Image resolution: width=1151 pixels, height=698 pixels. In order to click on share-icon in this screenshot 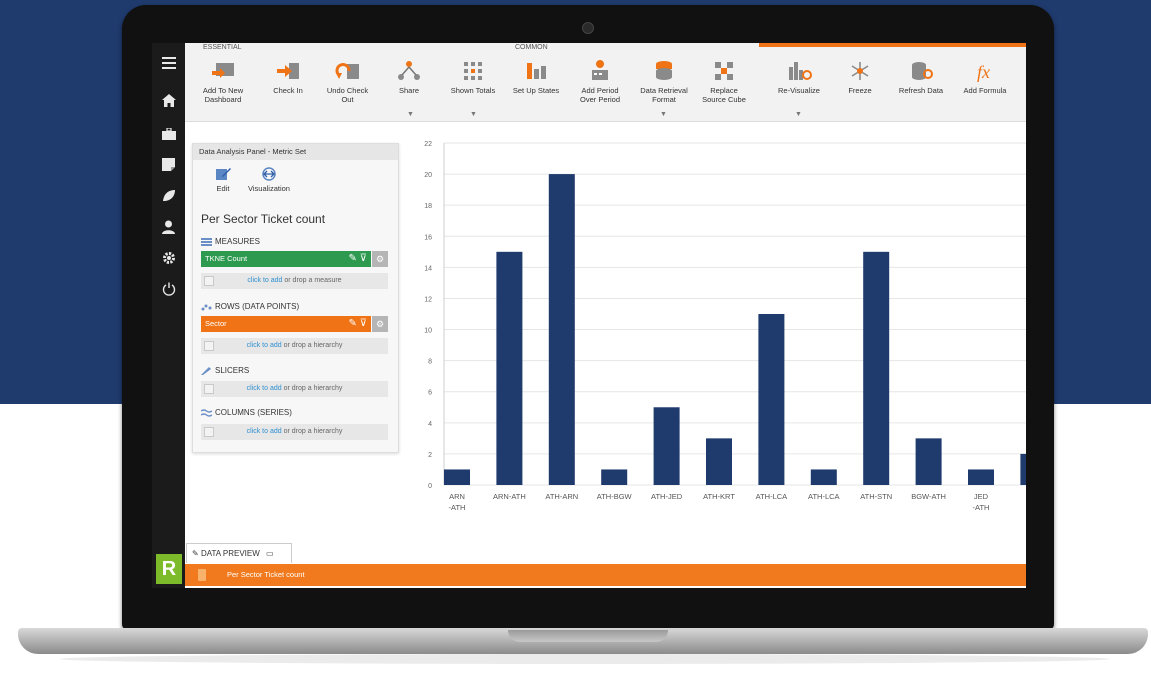, I will do `click(409, 70)`.